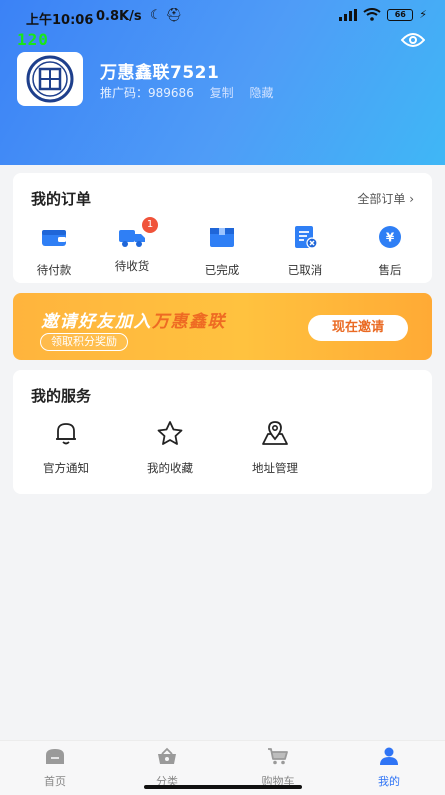 Image resolution: width=445 pixels, height=795 pixels. What do you see at coordinates (55, 756) in the screenshot?
I see `home-icon` at bounding box center [55, 756].